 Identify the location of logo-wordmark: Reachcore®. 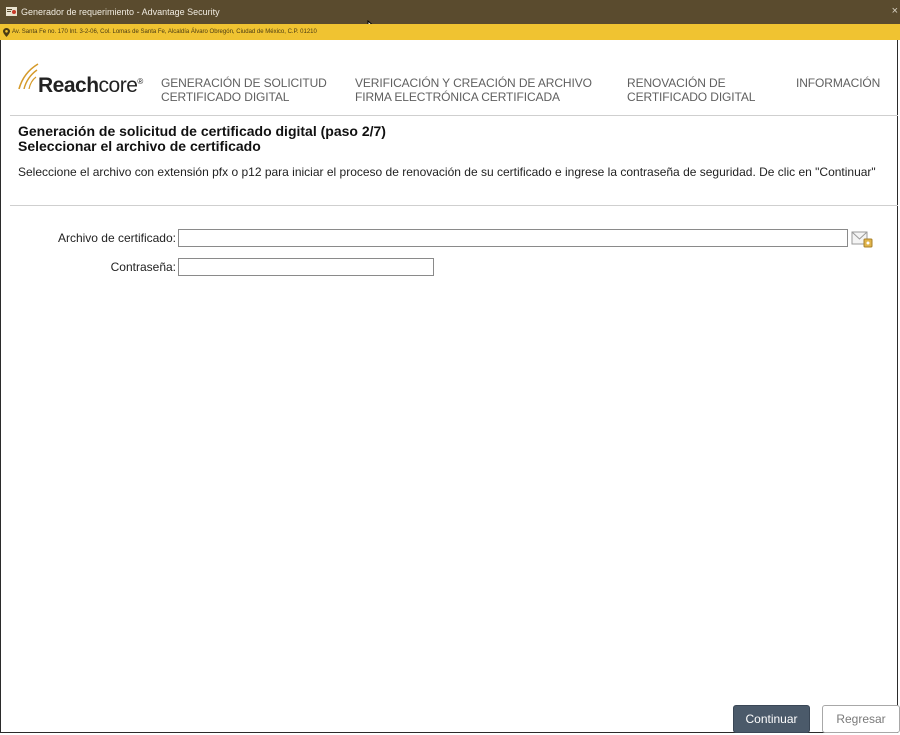
(90, 85).